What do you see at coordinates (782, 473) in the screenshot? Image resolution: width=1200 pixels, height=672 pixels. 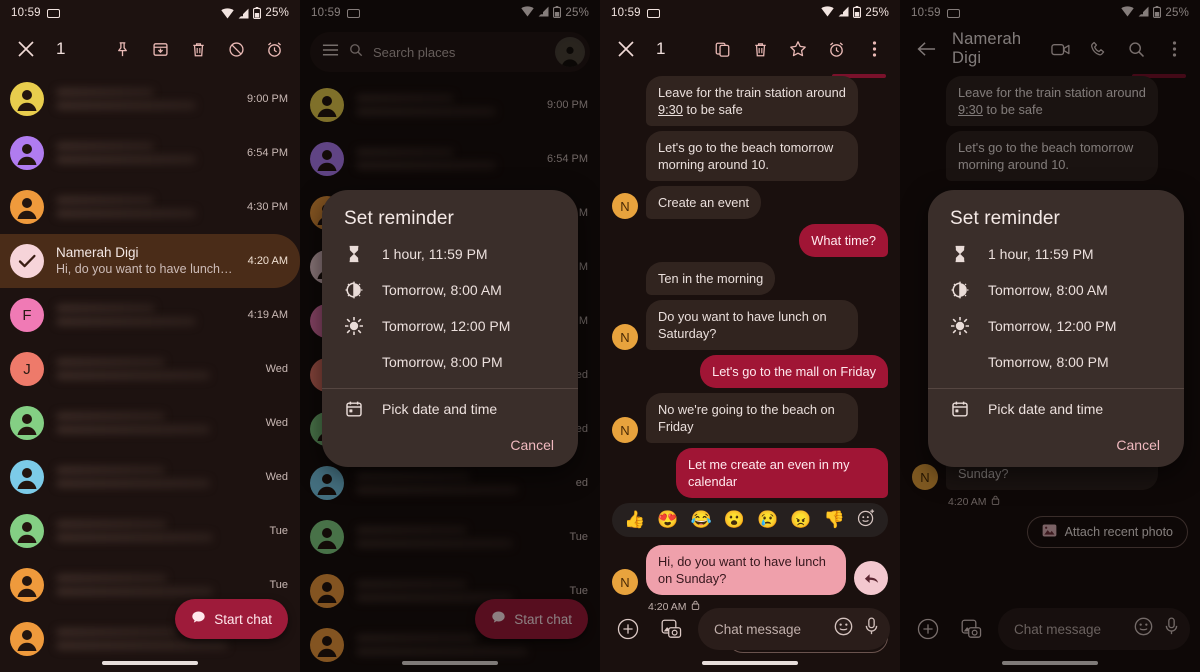 I see `message-bubble: Let me create an even in my calendar` at bounding box center [782, 473].